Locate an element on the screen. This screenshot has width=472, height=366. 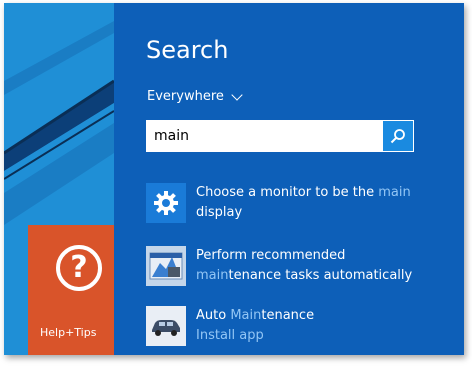
result-text-part: display is located at coordinates (219, 212).